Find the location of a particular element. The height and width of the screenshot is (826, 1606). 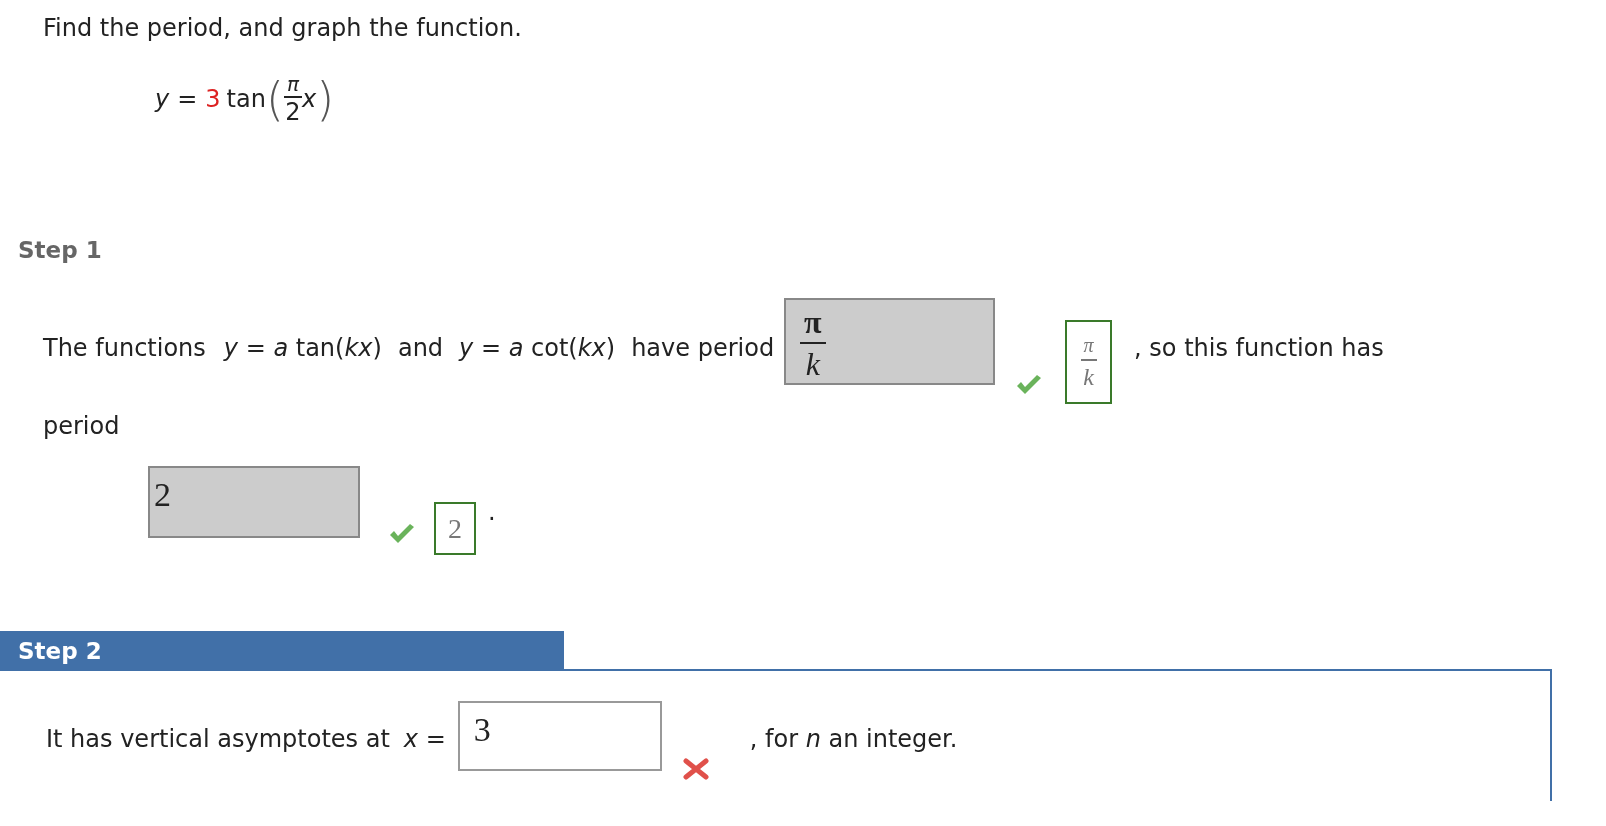

answer-field: 3 is located at coordinates (559, 736).